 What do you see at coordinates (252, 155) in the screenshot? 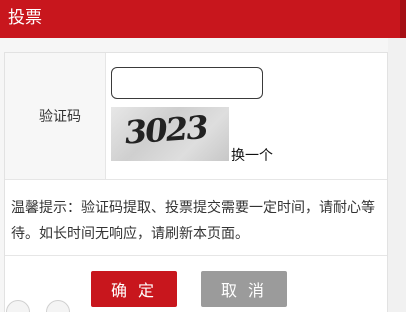
I see `refresh-captcha-link: 换一个` at bounding box center [252, 155].